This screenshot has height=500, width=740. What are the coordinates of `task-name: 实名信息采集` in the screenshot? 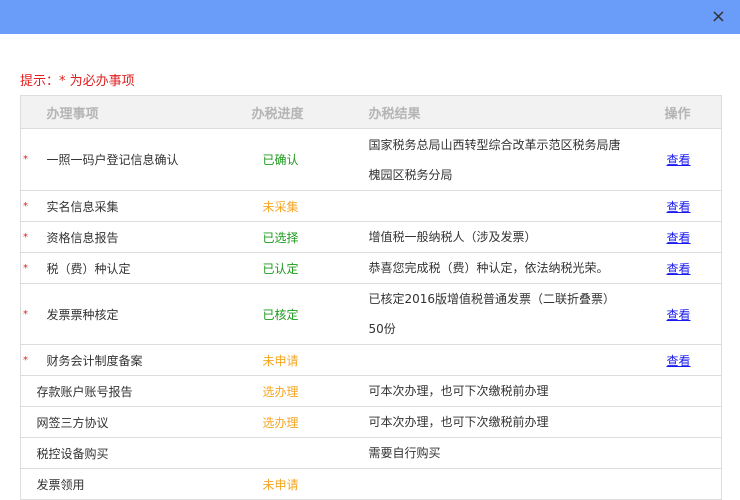 It's located at (146, 206).